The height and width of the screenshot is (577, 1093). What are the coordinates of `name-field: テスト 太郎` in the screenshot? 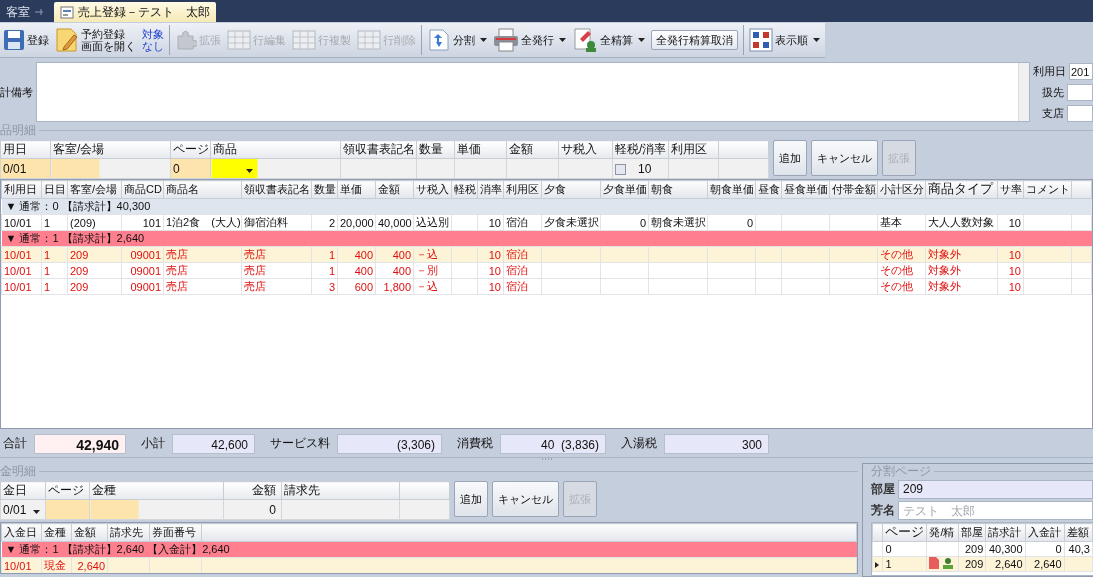 It's located at (995, 510).